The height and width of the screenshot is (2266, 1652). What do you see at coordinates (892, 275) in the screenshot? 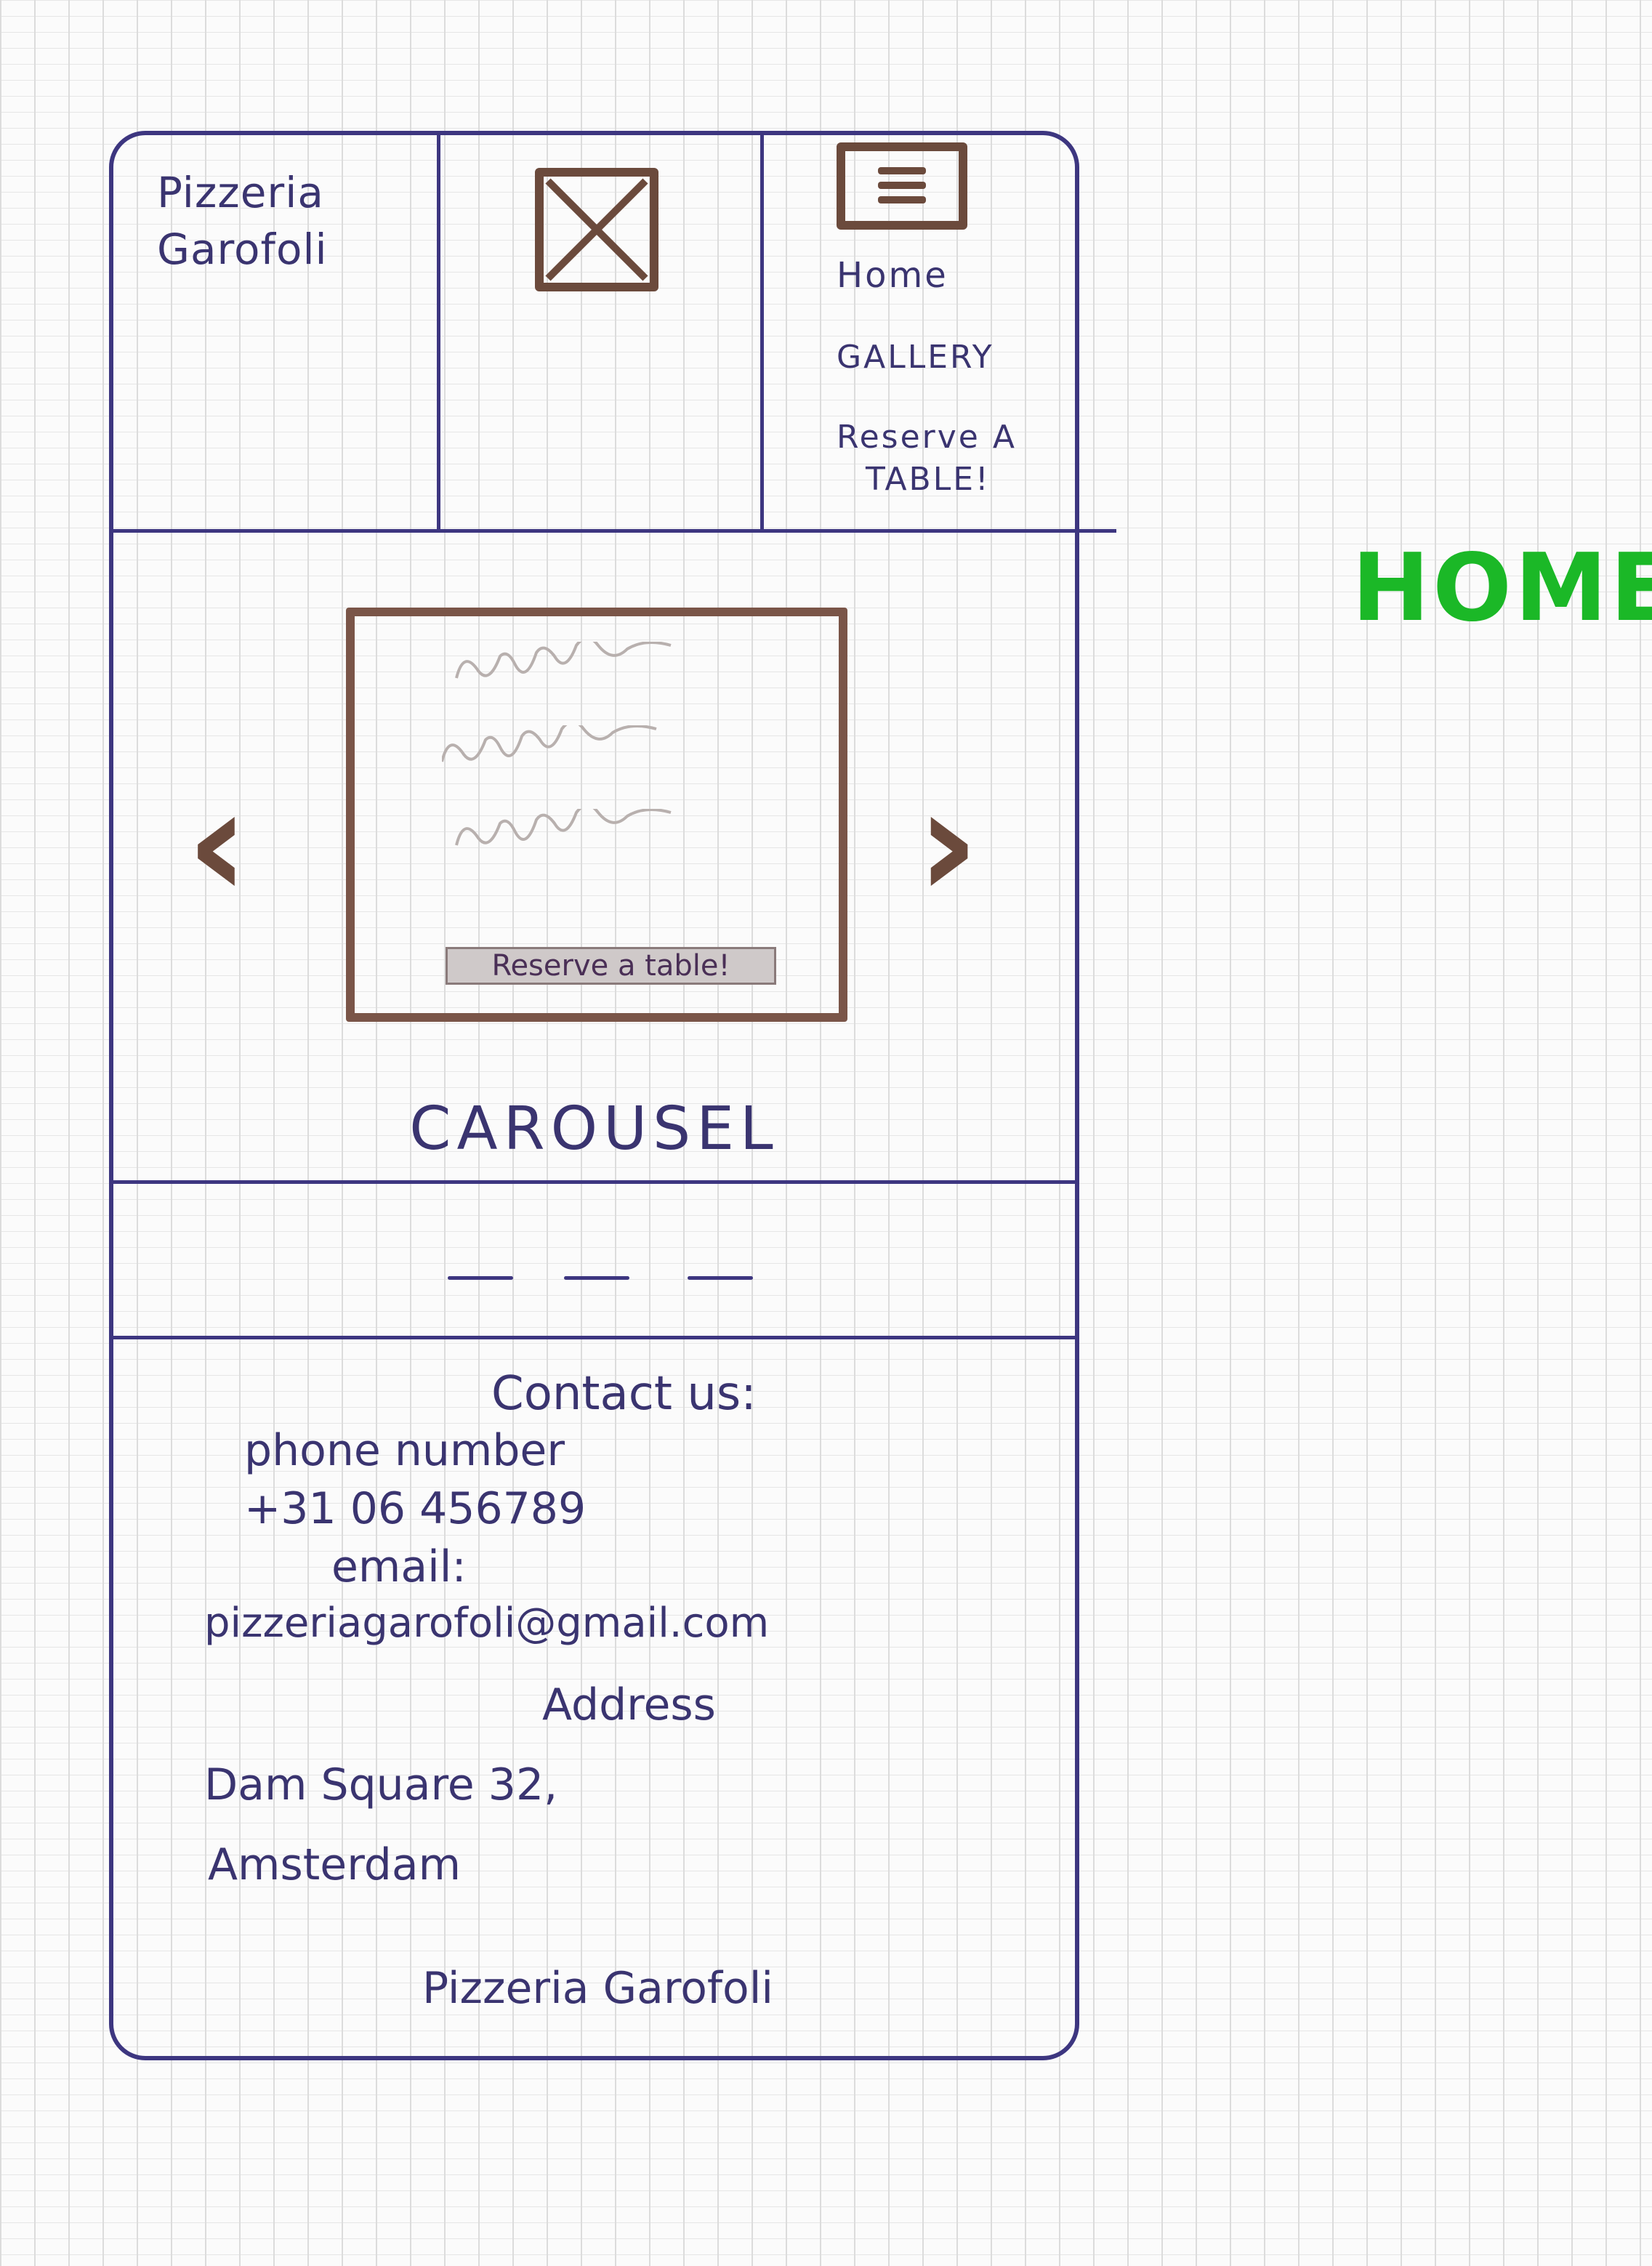
I see `nav-home: Home` at bounding box center [892, 275].